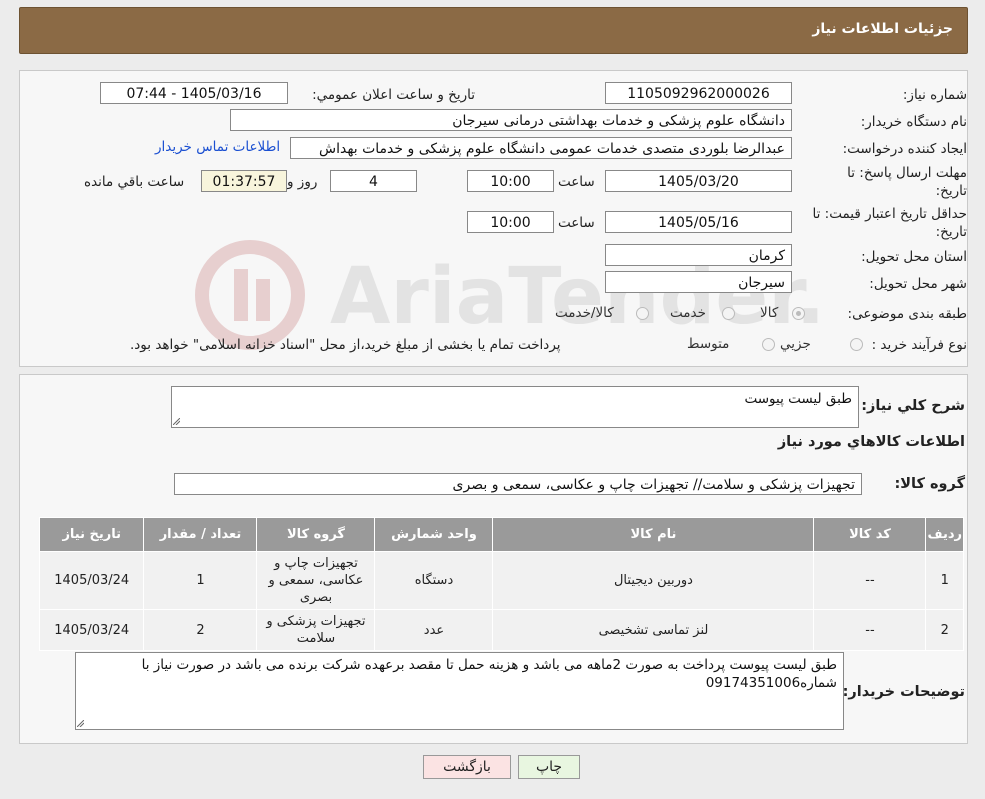  What do you see at coordinates (871, 442) in the screenshot?
I see `goods-info-title: اطلاعات کالاهاي مورد نياز` at bounding box center [871, 442].